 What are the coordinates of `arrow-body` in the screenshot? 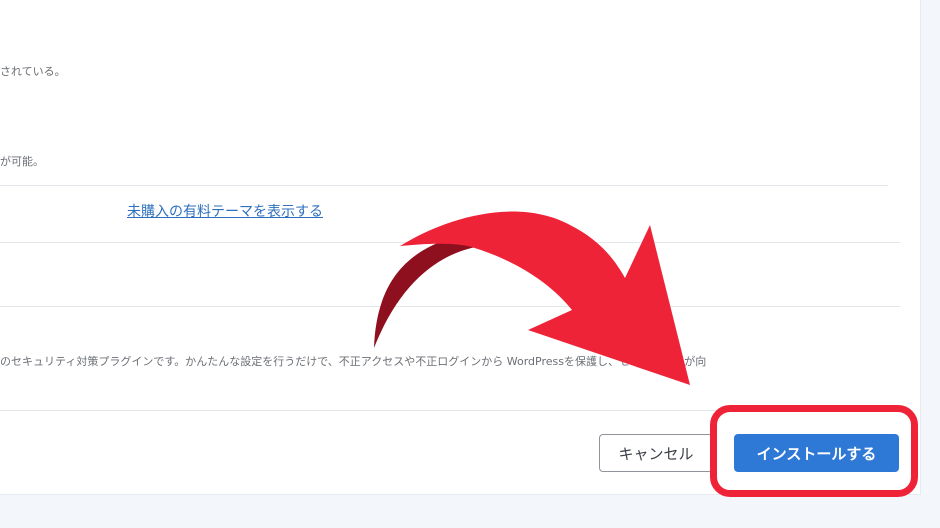 It's located at (545, 298).